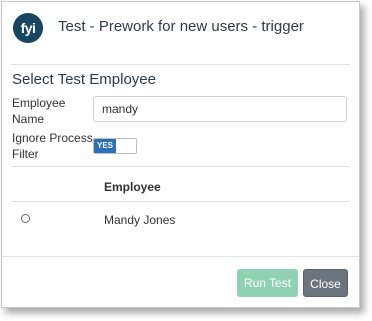  I want to click on table-header-divider, so click(180, 201).